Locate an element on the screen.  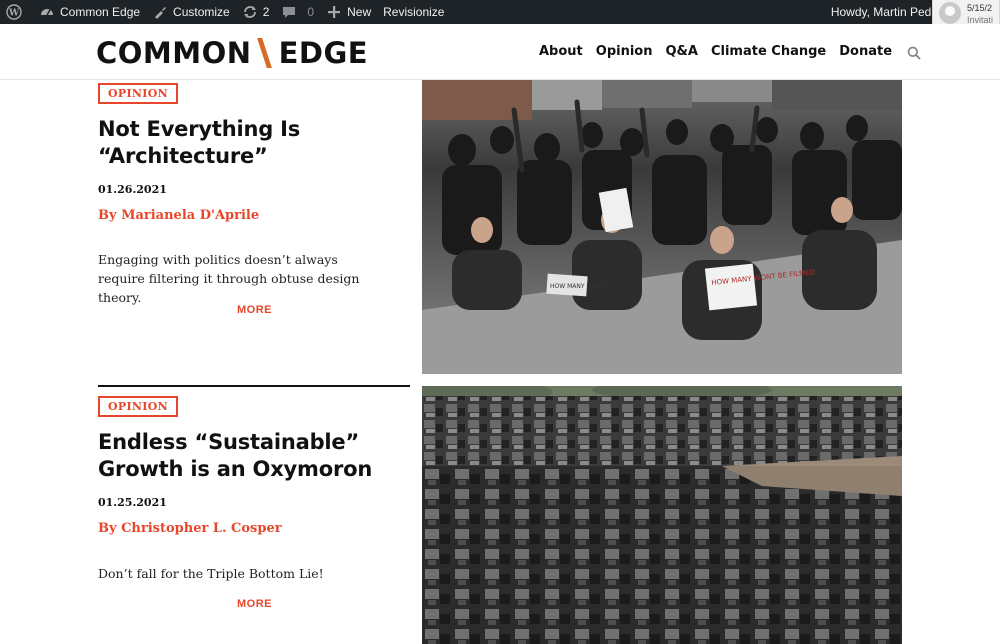
comments-menu: 0 is located at coordinates (297, 12).